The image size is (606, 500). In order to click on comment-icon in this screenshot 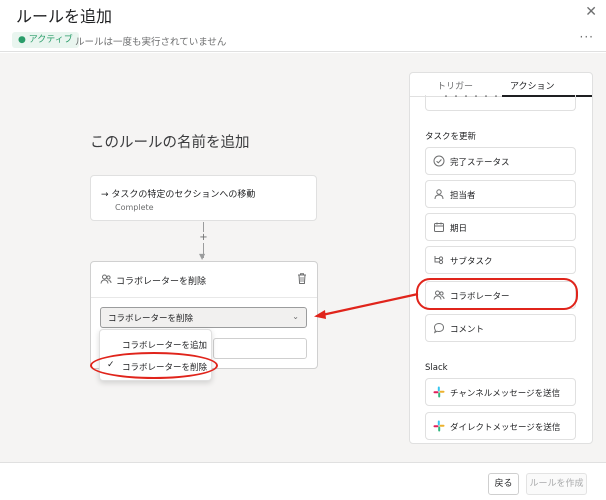, I will do `click(439, 328)`.